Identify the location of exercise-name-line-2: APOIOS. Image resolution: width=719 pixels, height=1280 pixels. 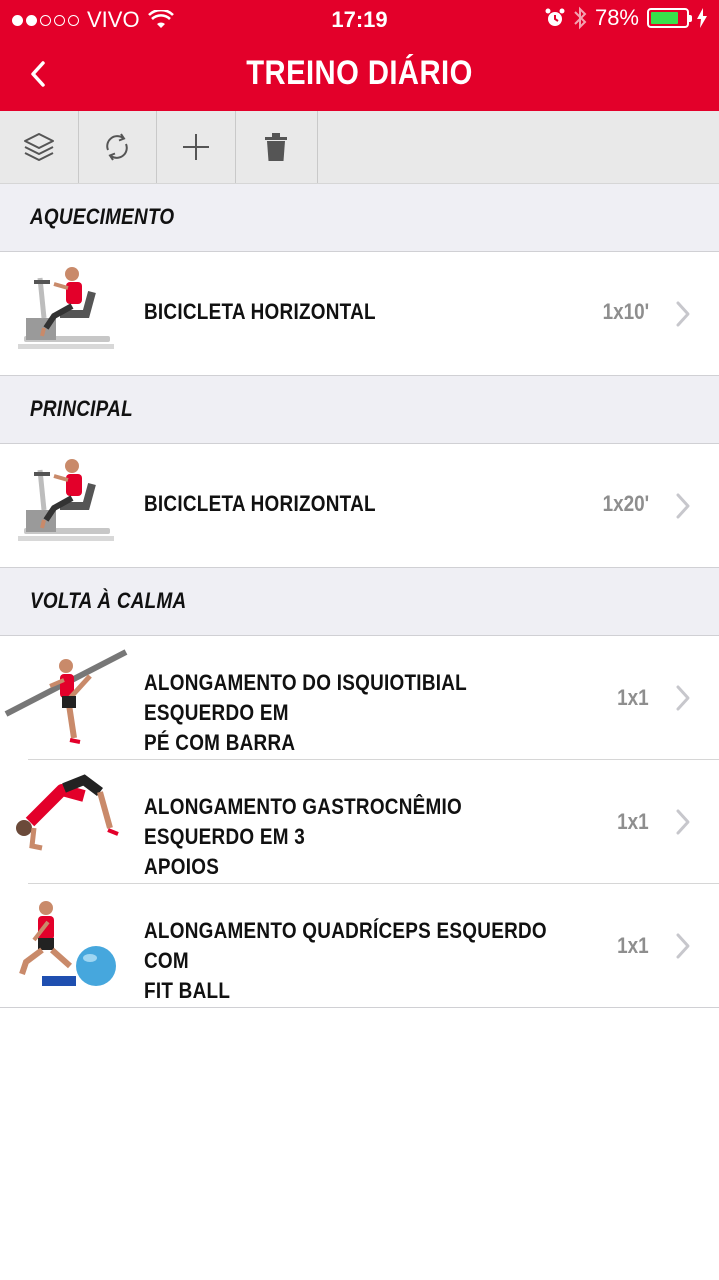
(182, 866).